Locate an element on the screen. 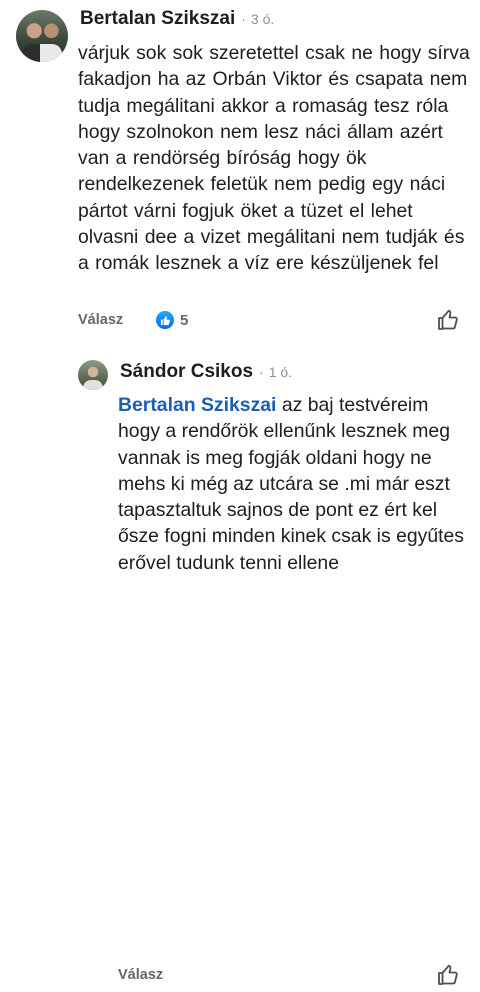 The height and width of the screenshot is (992, 480). comment-header: Bertalan Szikszai · 3 ó. is located at coordinates (177, 20).